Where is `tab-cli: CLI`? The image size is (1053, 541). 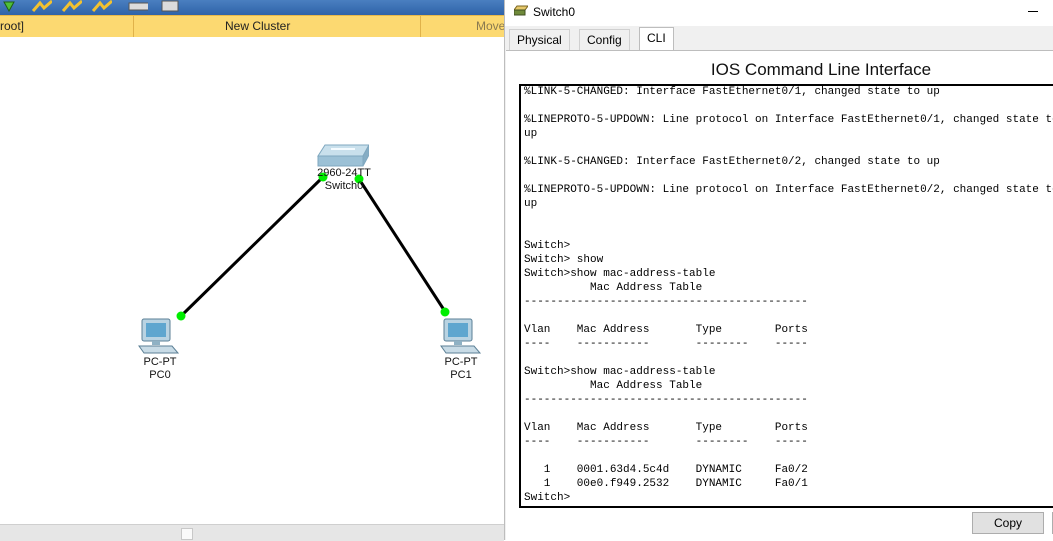
tab-cli: CLI is located at coordinates (656, 38).